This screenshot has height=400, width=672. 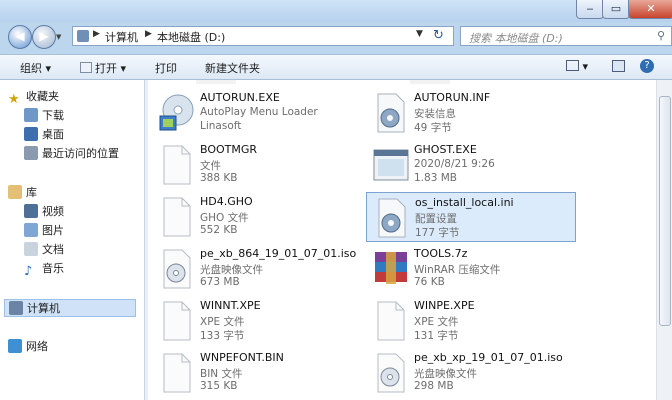 What do you see at coordinates (661, 35) in the screenshot?
I see `search-icon: ⚲` at bounding box center [661, 35].